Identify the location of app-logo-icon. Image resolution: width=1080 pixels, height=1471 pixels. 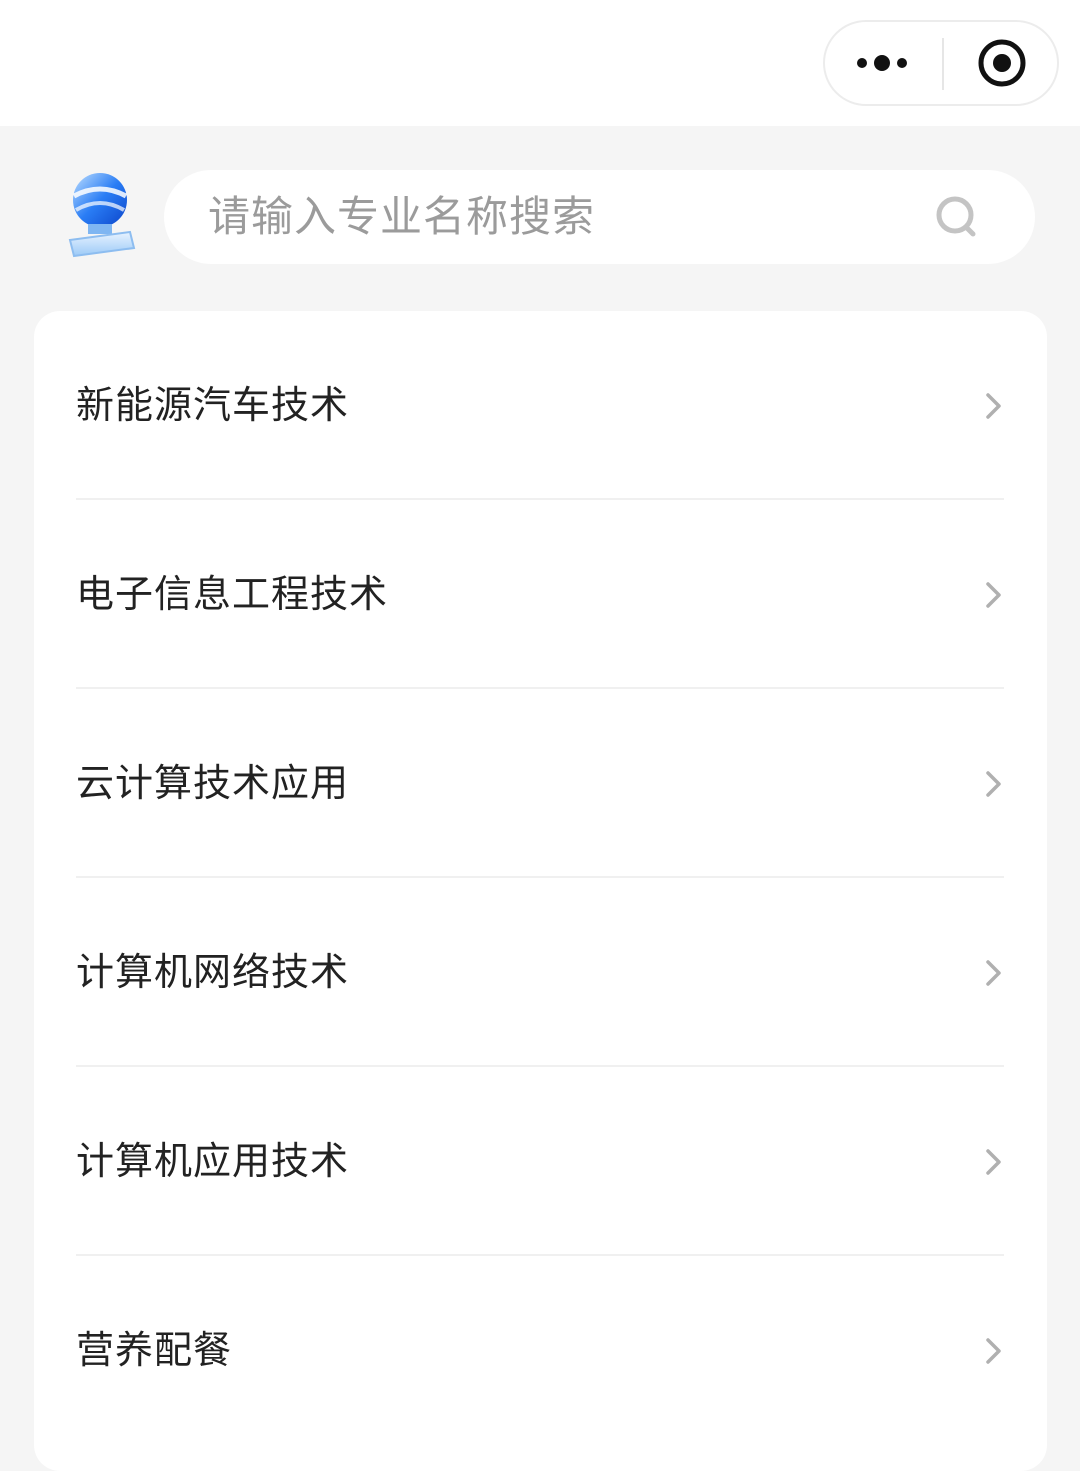
(102, 215).